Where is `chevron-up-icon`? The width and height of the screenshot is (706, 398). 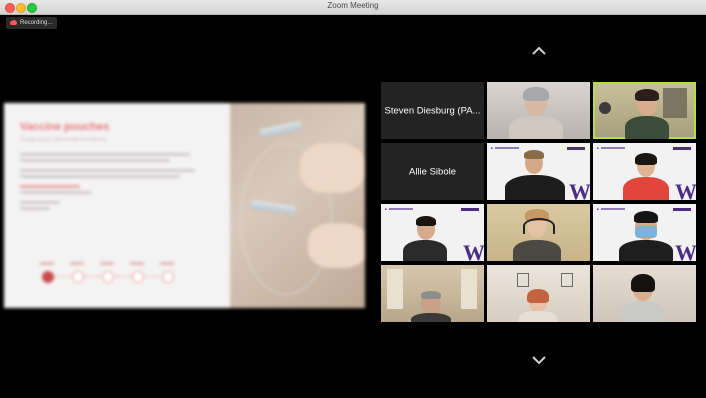
chevron-up-icon is located at coordinates (539, 50).